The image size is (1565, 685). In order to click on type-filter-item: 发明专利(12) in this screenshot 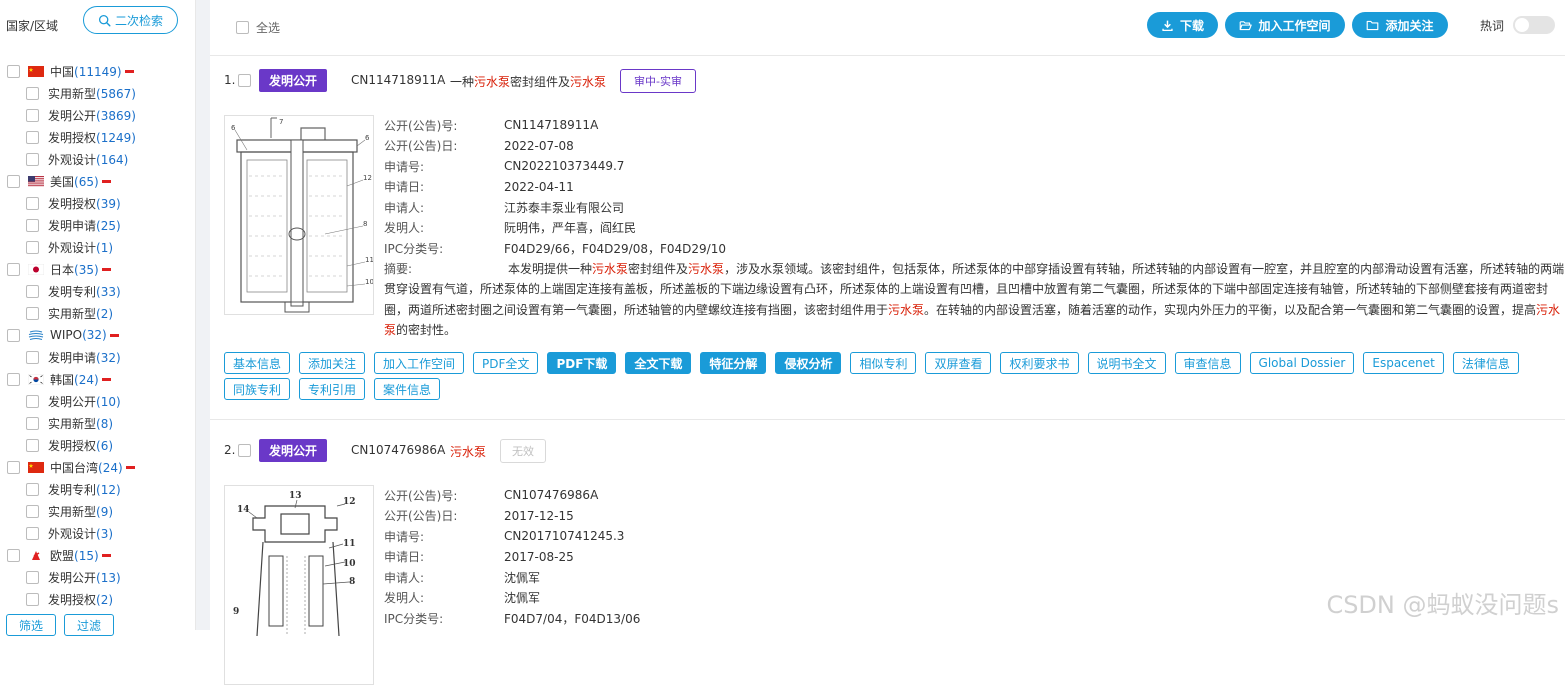, I will do `click(98, 489)`.